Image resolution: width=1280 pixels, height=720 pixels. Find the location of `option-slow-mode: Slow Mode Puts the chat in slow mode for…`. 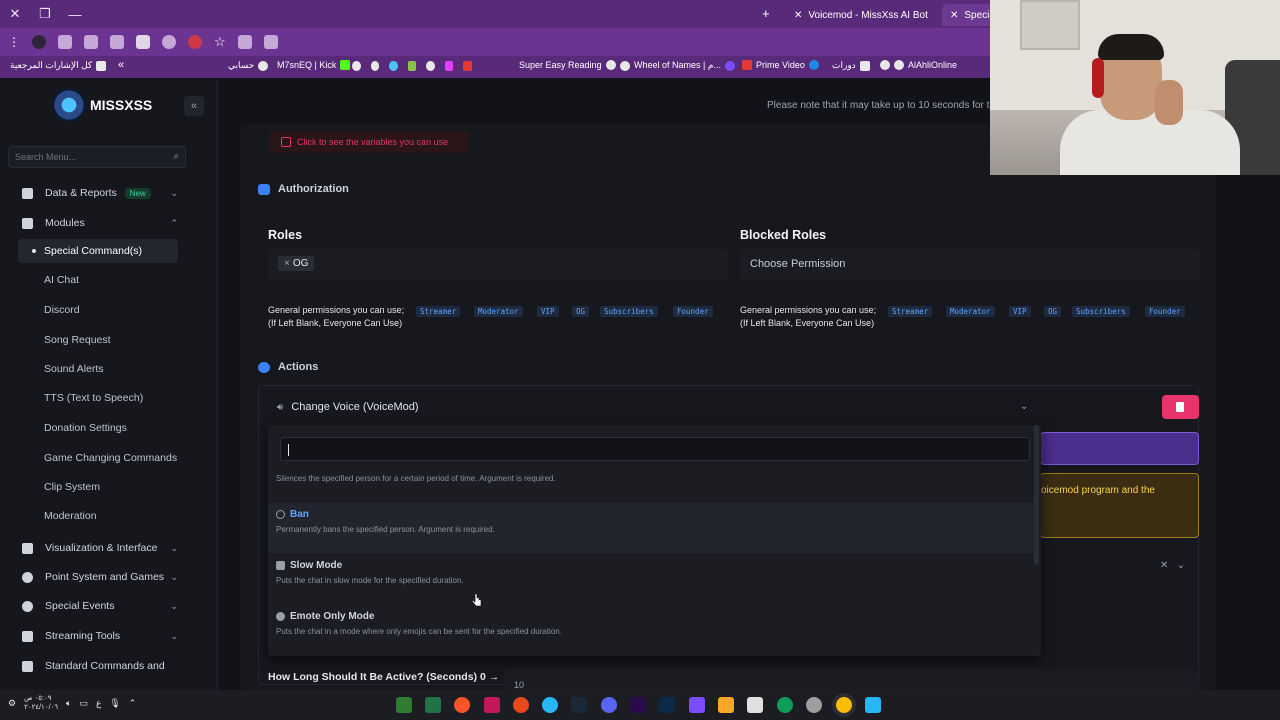

option-slow-mode: Slow Mode Puts the chat in slow mode for… is located at coordinates (651, 579).